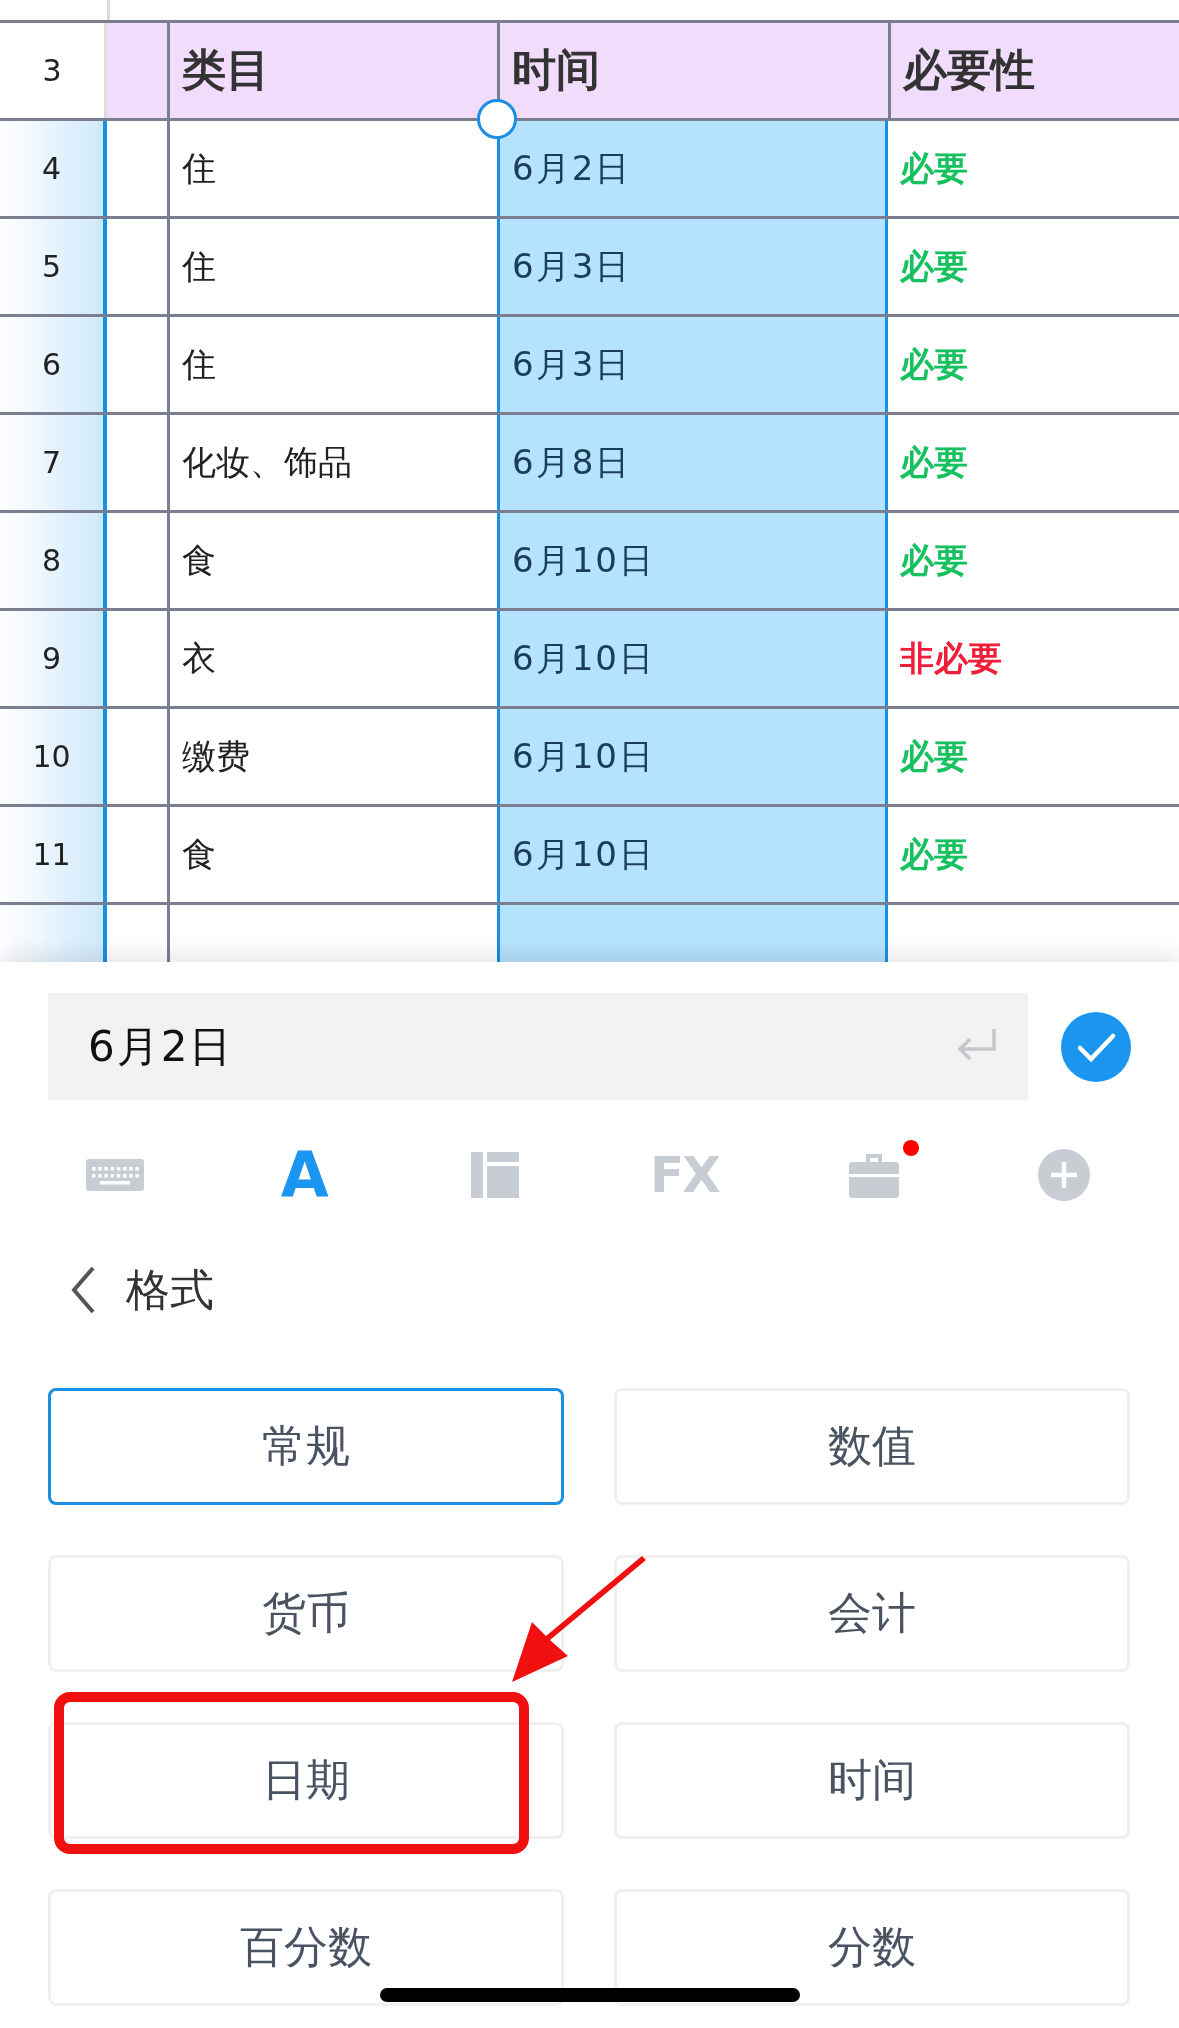 This screenshot has width=1179, height=2028. I want to click on layout-icon, so click(494, 1175).